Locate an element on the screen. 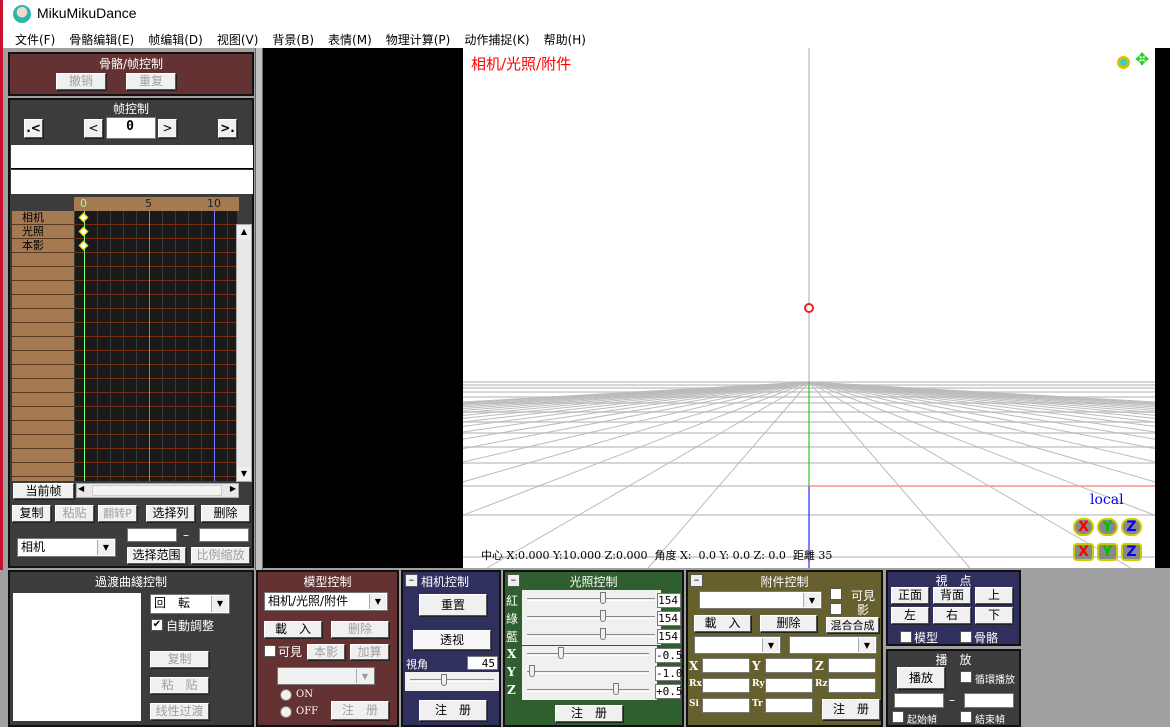 This screenshot has width=1170, height=727. shadow-button: 本影 is located at coordinates (326, 652).